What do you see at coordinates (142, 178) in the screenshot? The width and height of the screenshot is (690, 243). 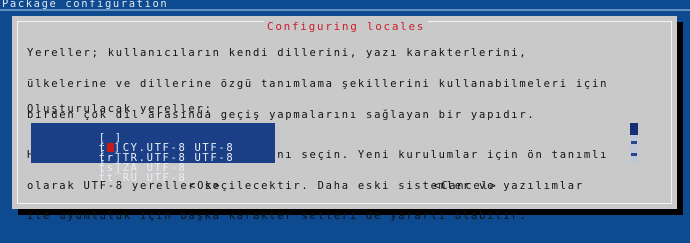 I see `locale-label: tt_RU UTF-8` at bounding box center [142, 178].